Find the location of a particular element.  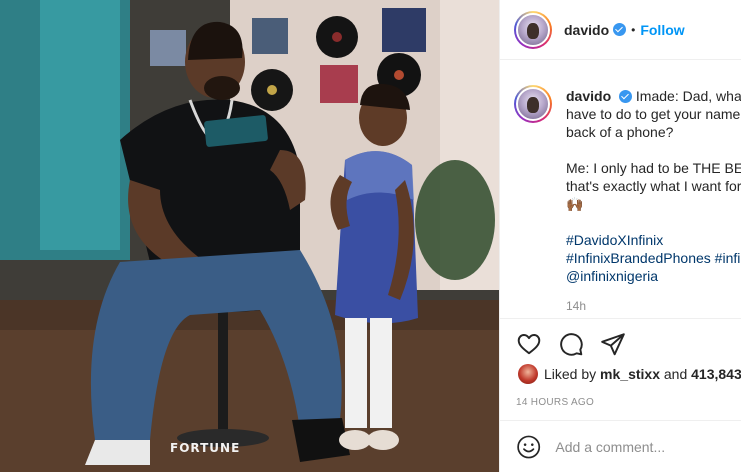

caption-line-5: that's exactly what I want for is located at coordinates (653, 186).